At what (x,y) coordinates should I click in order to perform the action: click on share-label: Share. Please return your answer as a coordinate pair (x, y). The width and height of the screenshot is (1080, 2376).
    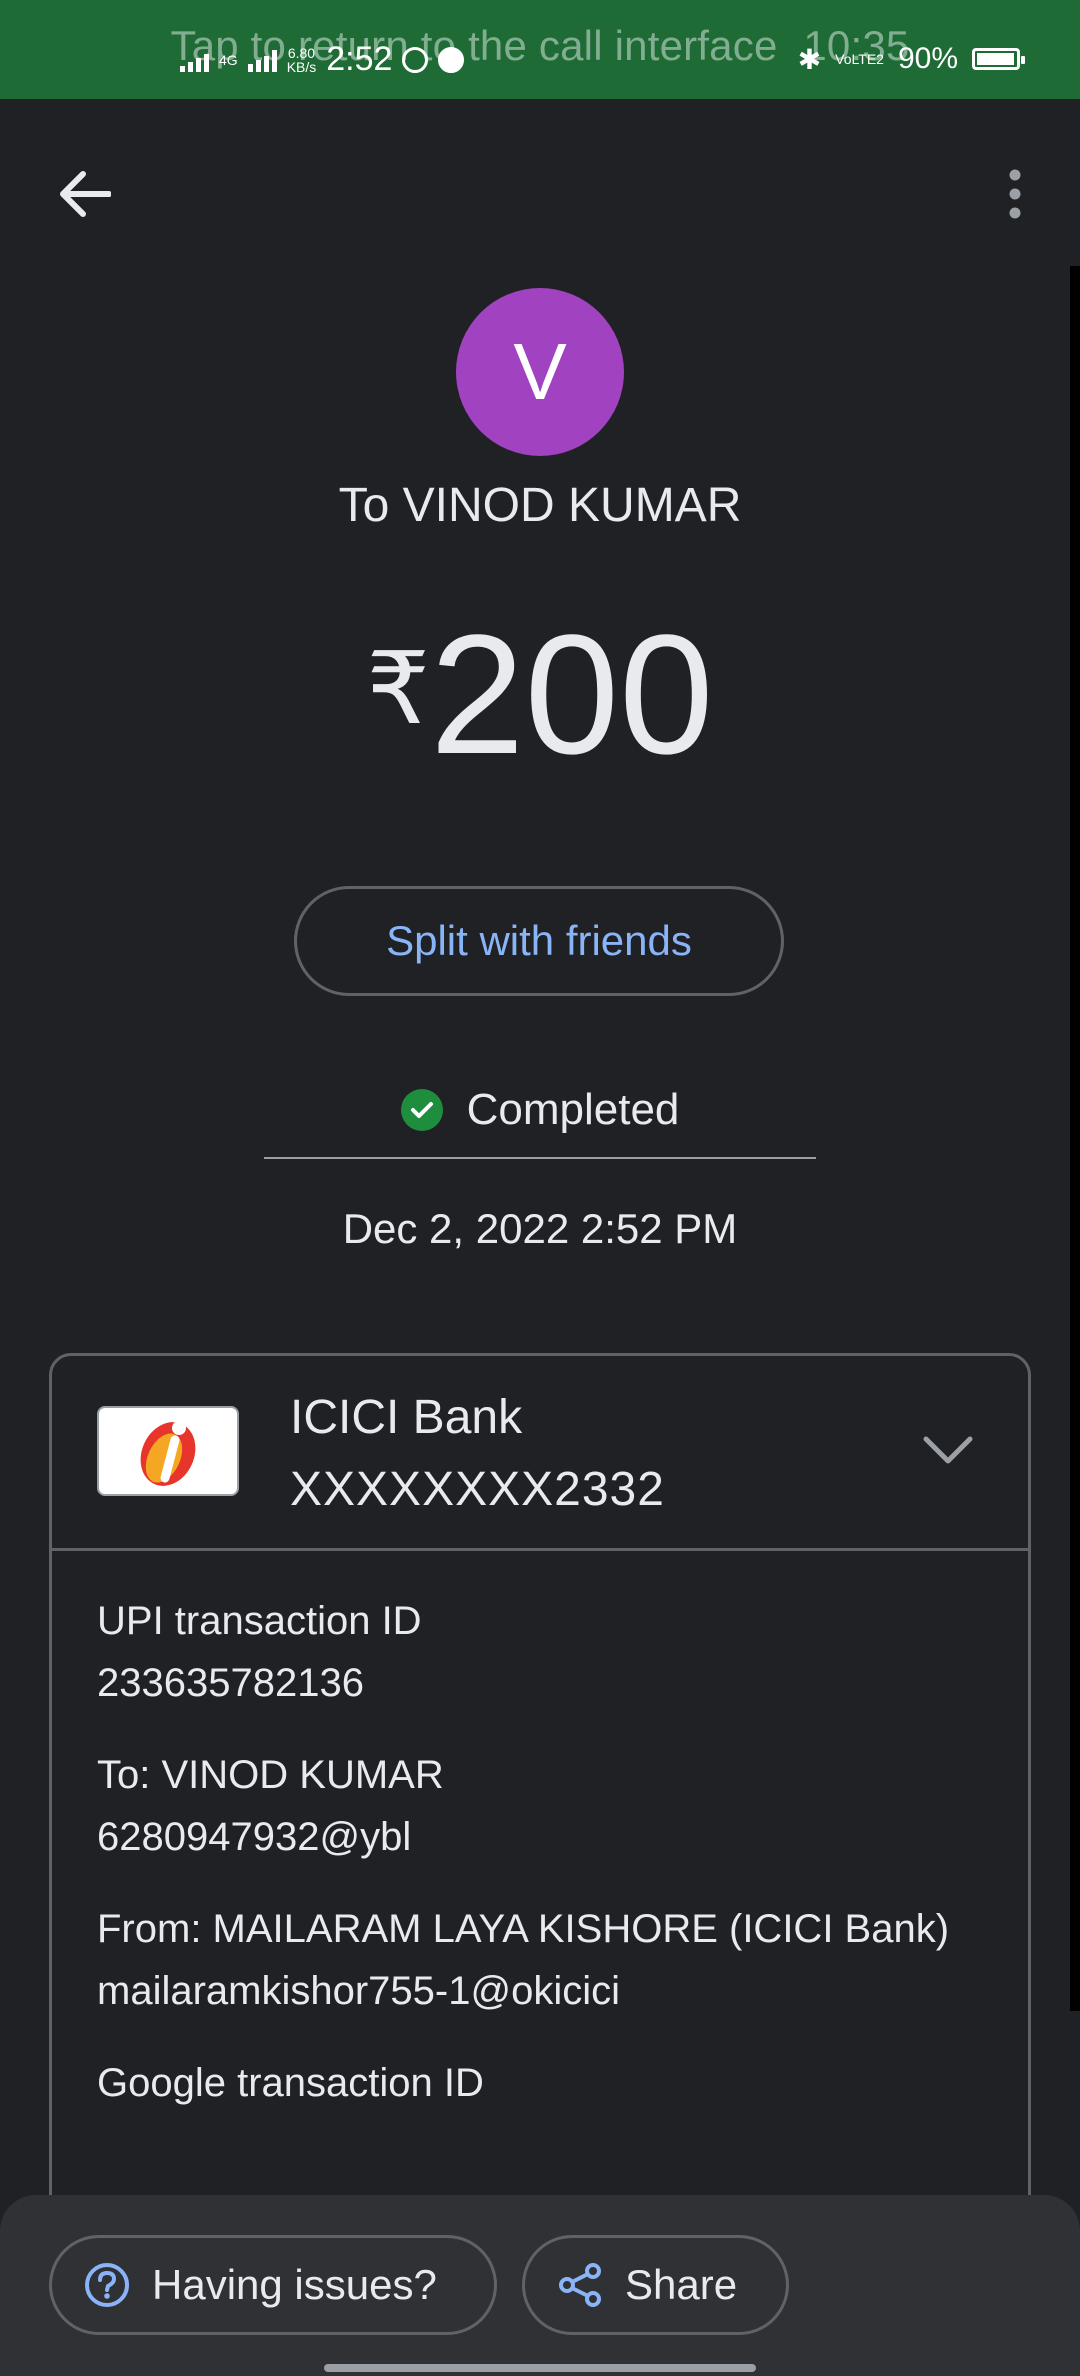
    Looking at the image, I should click on (681, 2284).